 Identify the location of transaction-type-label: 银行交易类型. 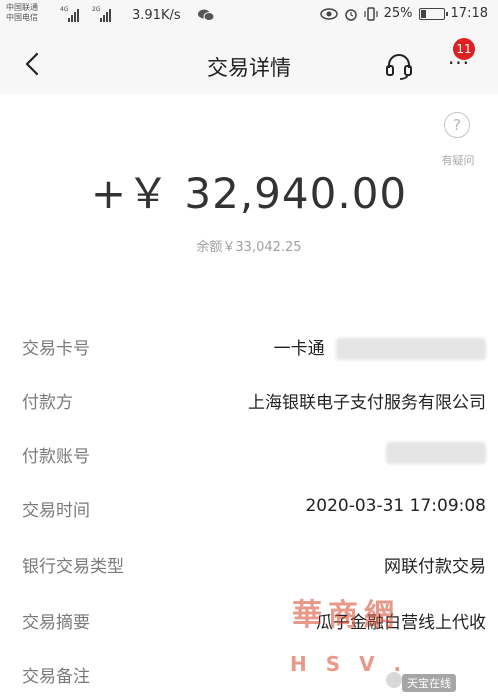
(73, 567).